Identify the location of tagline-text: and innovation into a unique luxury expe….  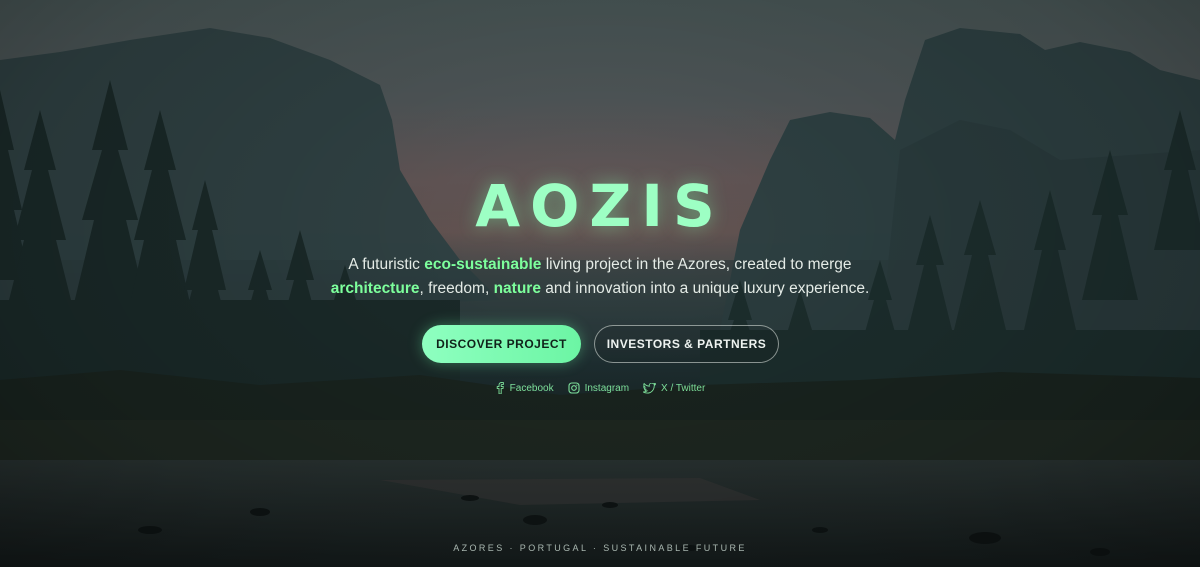
(705, 288).